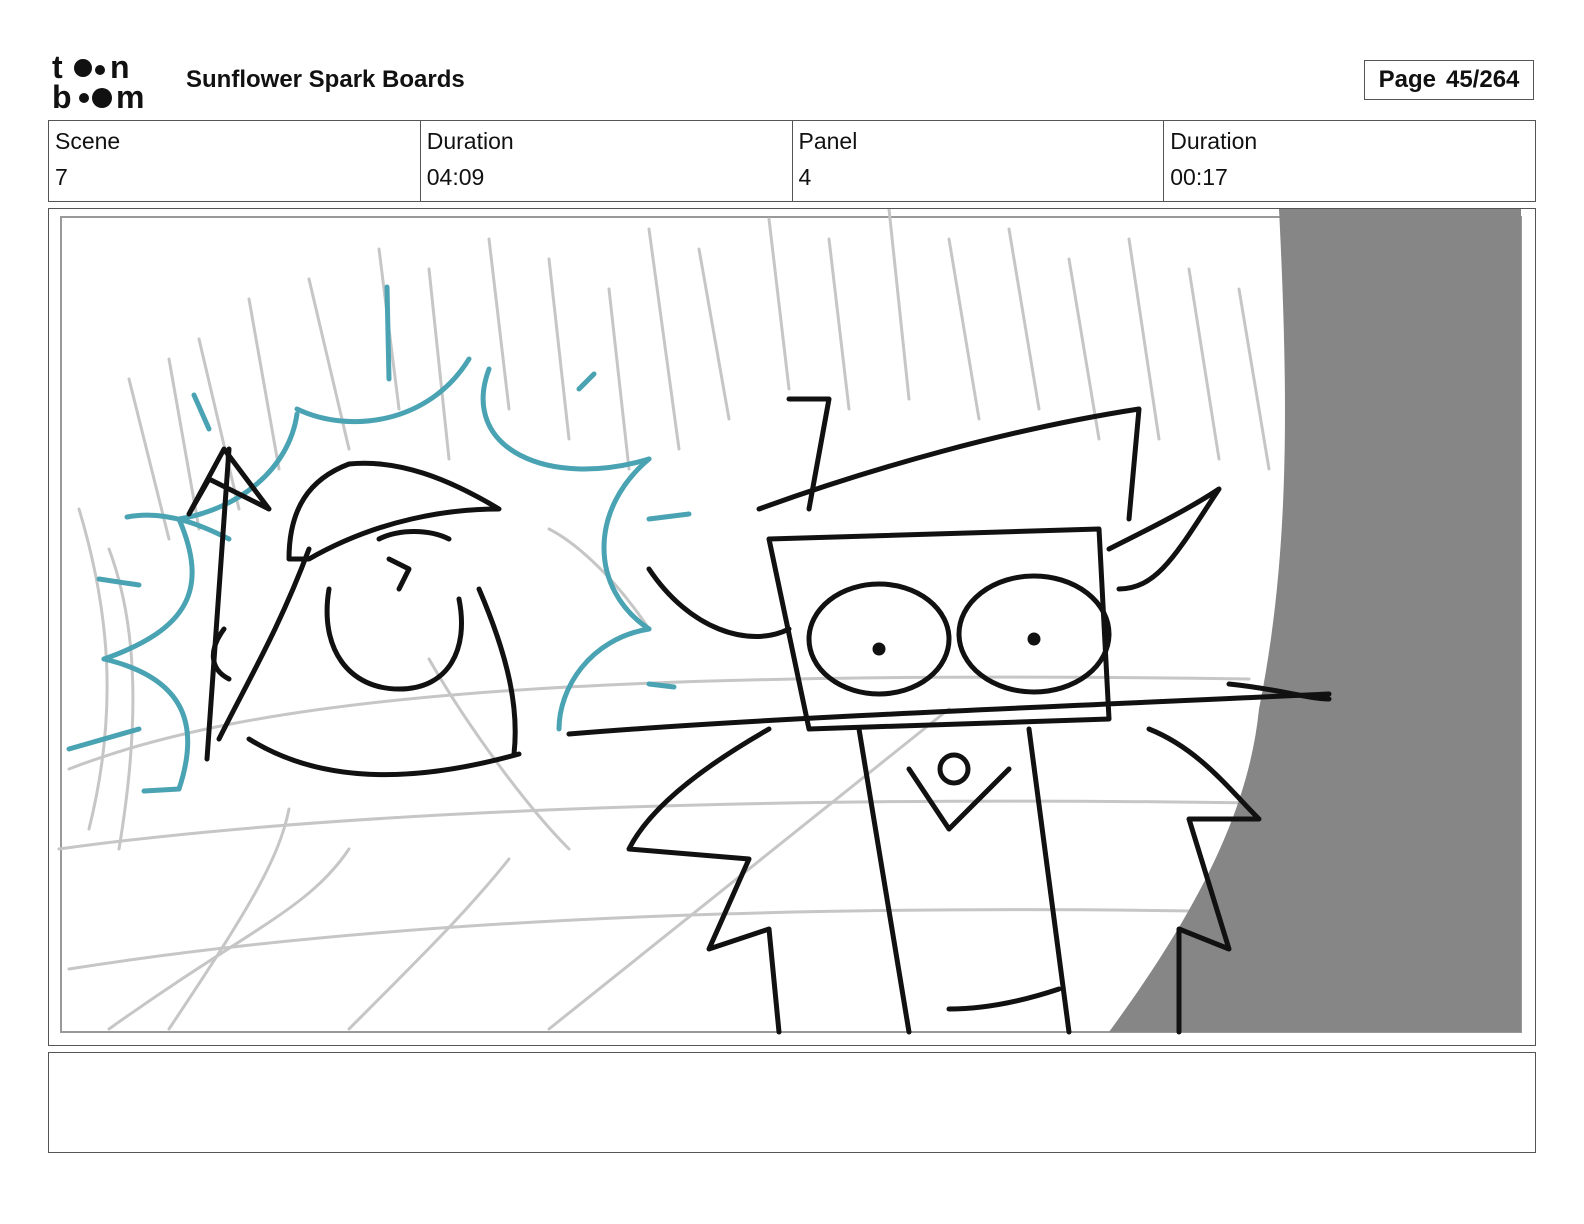 The image size is (1584, 1224). What do you see at coordinates (1407, 79) in the screenshot?
I see `page-label: Page` at bounding box center [1407, 79].